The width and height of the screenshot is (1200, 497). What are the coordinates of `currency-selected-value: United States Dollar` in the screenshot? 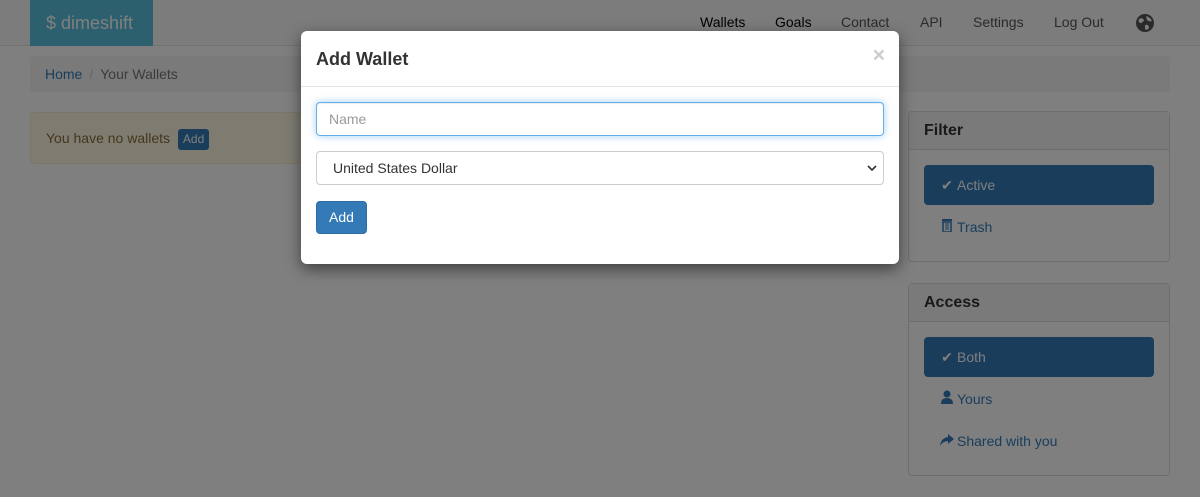 It's located at (395, 168).